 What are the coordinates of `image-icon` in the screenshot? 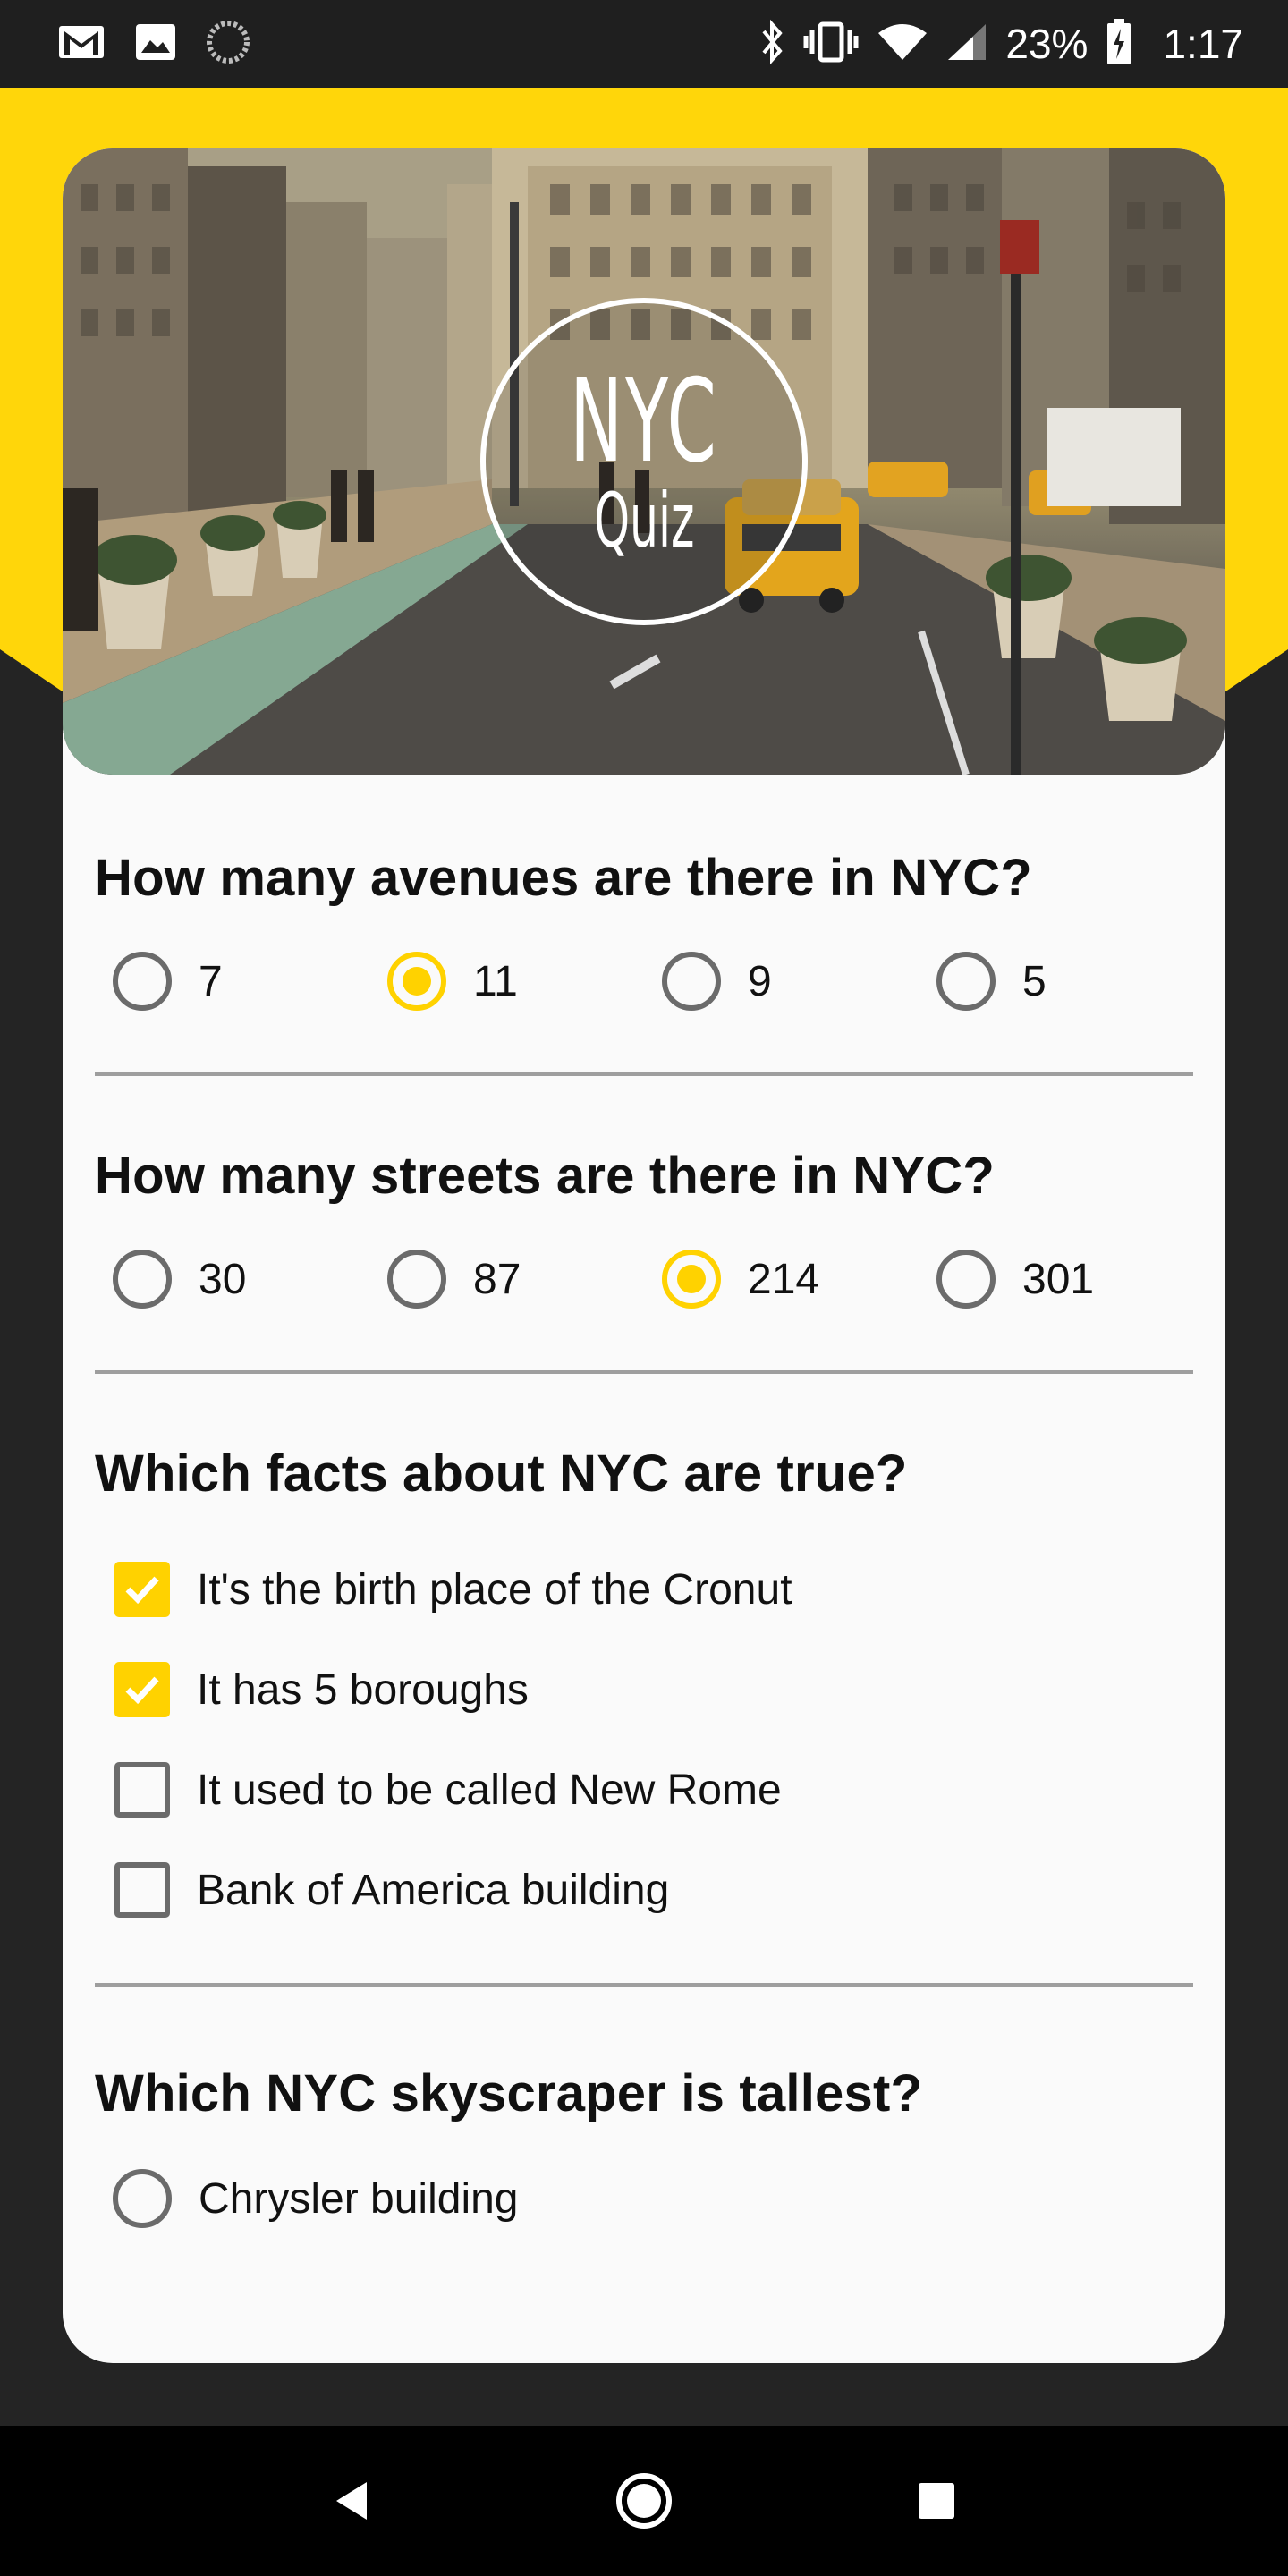 It's located at (155, 44).